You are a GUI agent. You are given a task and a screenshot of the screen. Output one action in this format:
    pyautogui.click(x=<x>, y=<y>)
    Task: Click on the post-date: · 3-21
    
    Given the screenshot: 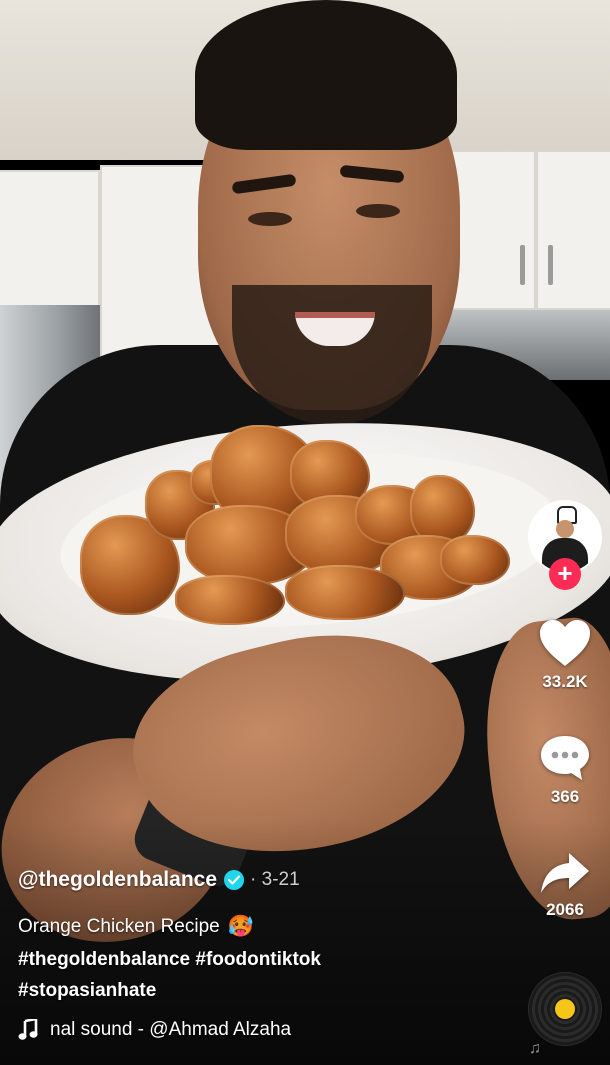 What is the action you would take?
    pyautogui.click(x=275, y=879)
    